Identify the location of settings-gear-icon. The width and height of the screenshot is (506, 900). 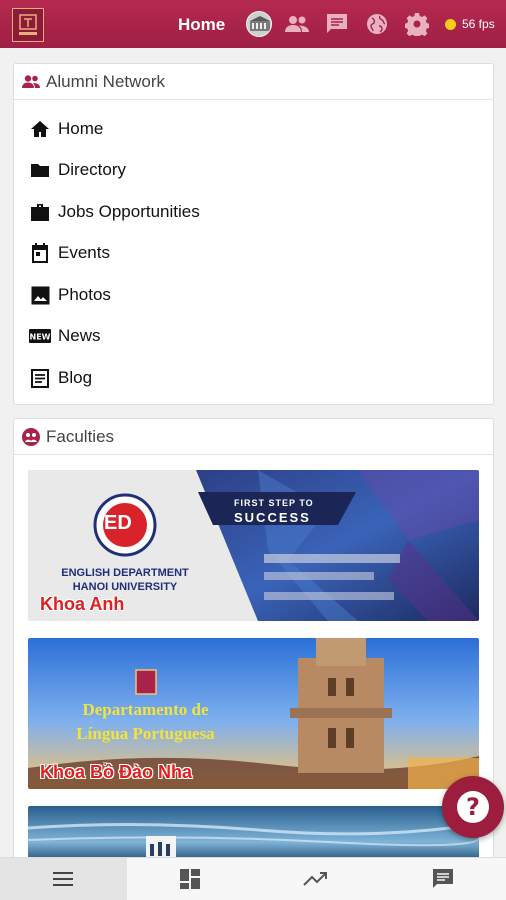
(417, 24).